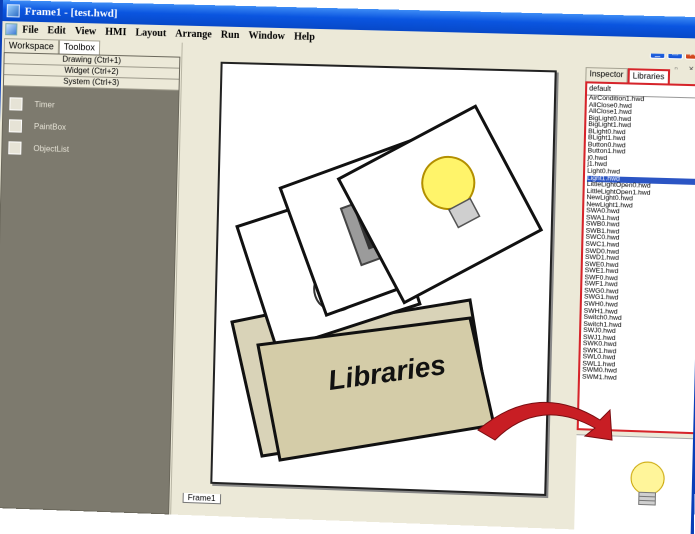 This screenshot has width=695, height=534. I want to click on tool-paintbox: PaintBox, so click(93, 128).